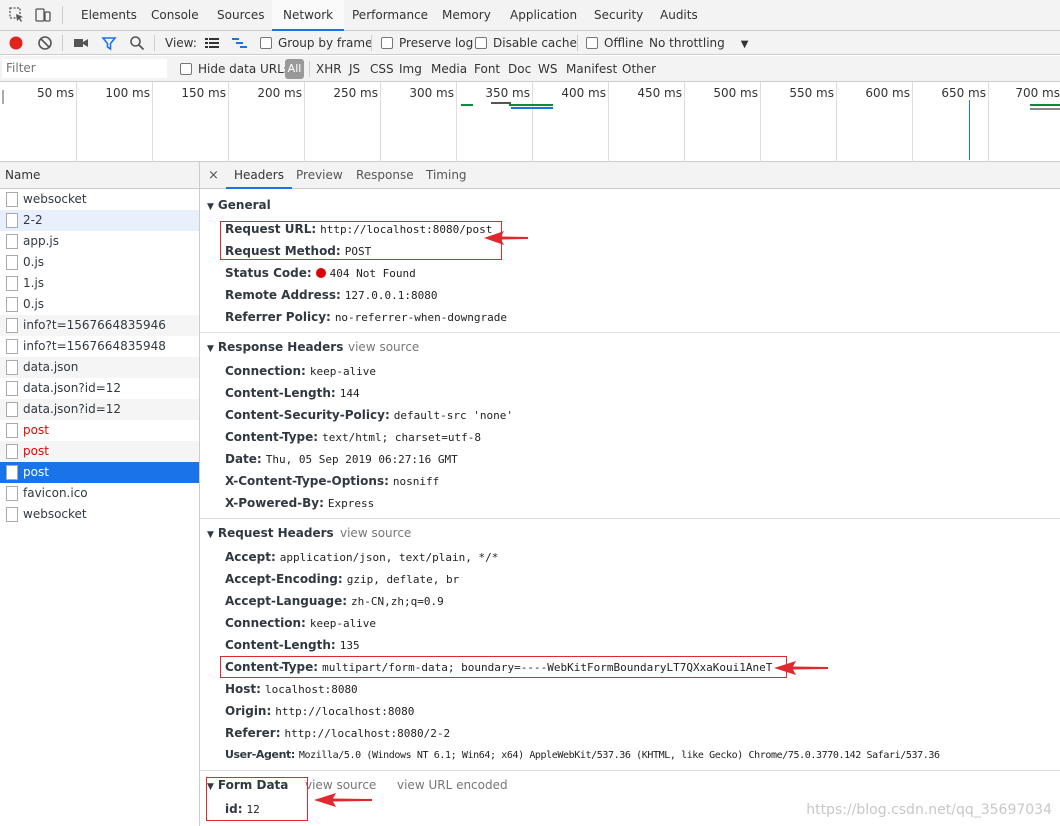  Describe the element at coordinates (329, 69) in the screenshot. I see `filter-xhr: XHR` at that location.